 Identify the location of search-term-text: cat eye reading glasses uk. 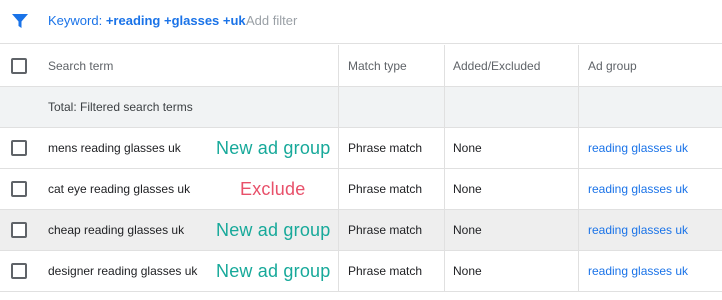
(119, 189).